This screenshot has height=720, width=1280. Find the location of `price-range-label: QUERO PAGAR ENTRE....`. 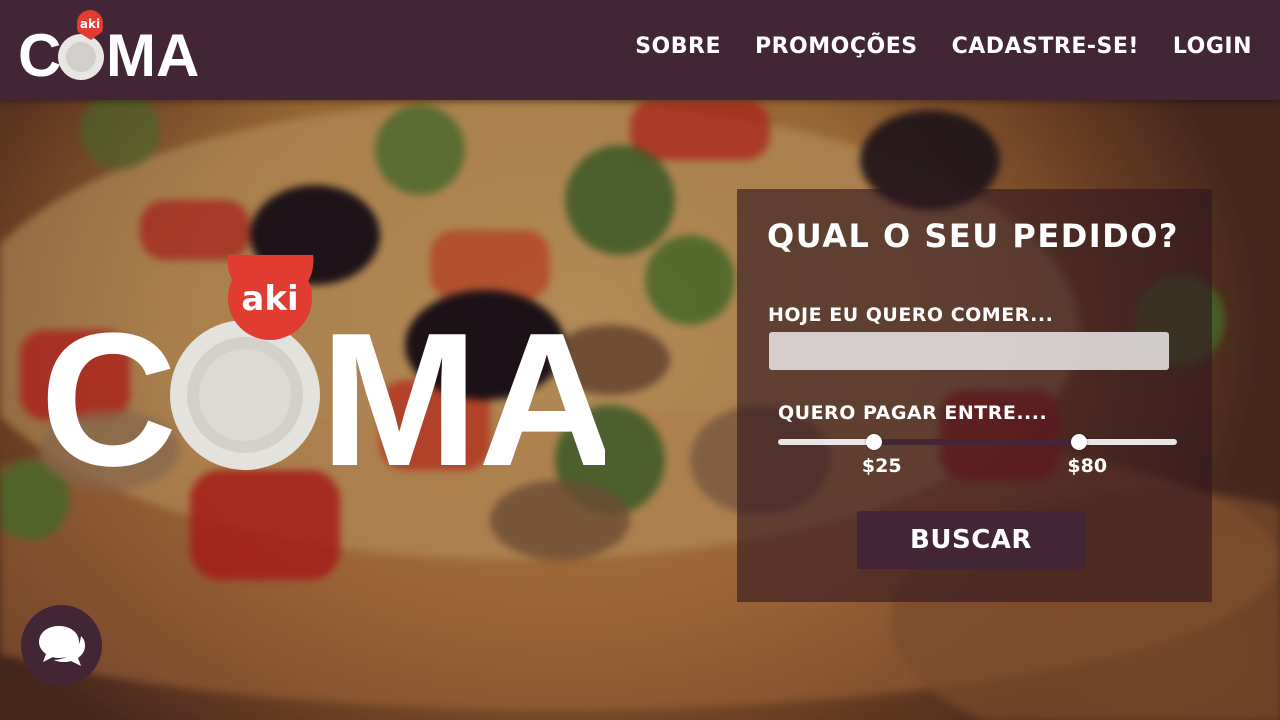

price-range-label: QUERO PAGAR ENTRE.... is located at coordinates (913, 413).